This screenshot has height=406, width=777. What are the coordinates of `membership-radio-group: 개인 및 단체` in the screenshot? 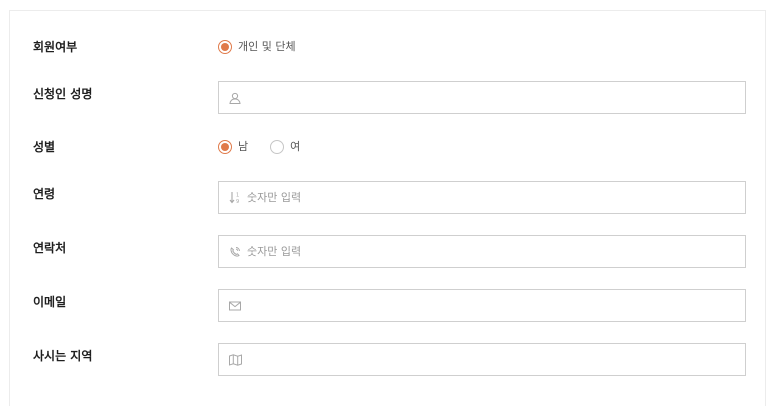 It's located at (268, 47).